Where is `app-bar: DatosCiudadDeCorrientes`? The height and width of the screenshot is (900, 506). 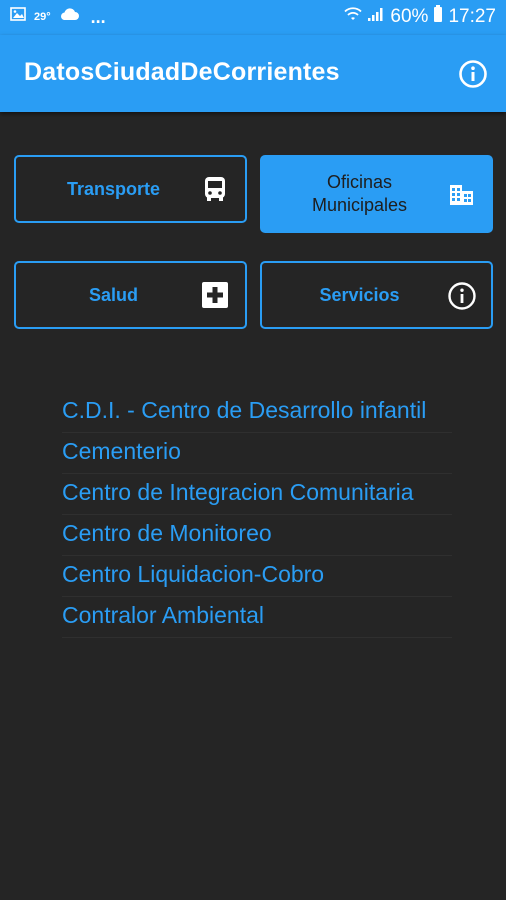
app-bar: DatosCiudadDeCorrientes is located at coordinates (253, 73).